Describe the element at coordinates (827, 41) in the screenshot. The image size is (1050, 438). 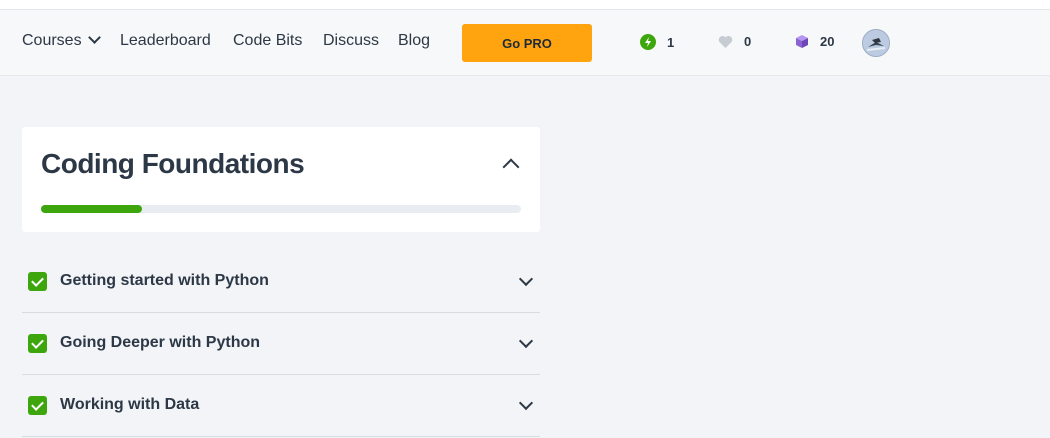
I see `bits-value: 20` at that location.